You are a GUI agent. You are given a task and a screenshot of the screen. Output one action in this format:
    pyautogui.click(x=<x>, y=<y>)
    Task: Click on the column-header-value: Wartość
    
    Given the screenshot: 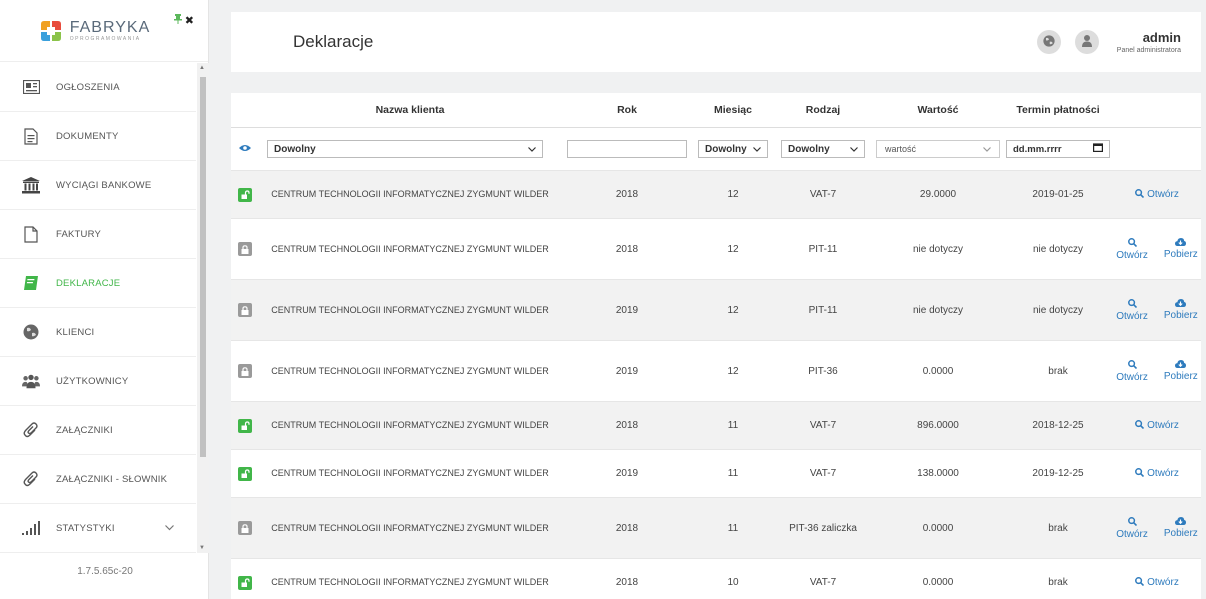 What is the action you would take?
    pyautogui.click(x=938, y=110)
    